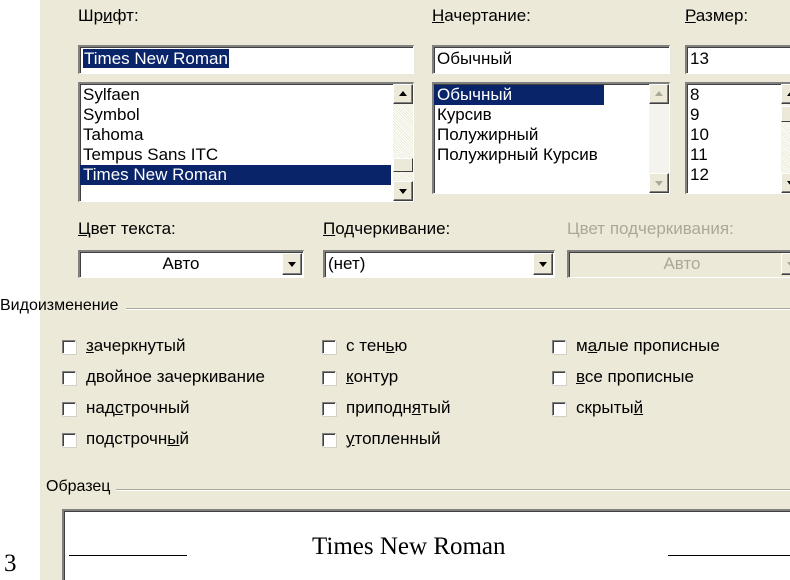 The width and height of the screenshot is (790, 580). Describe the element at coordinates (246, 95) in the screenshot. I see `font-list-item: Sylfaen` at that location.